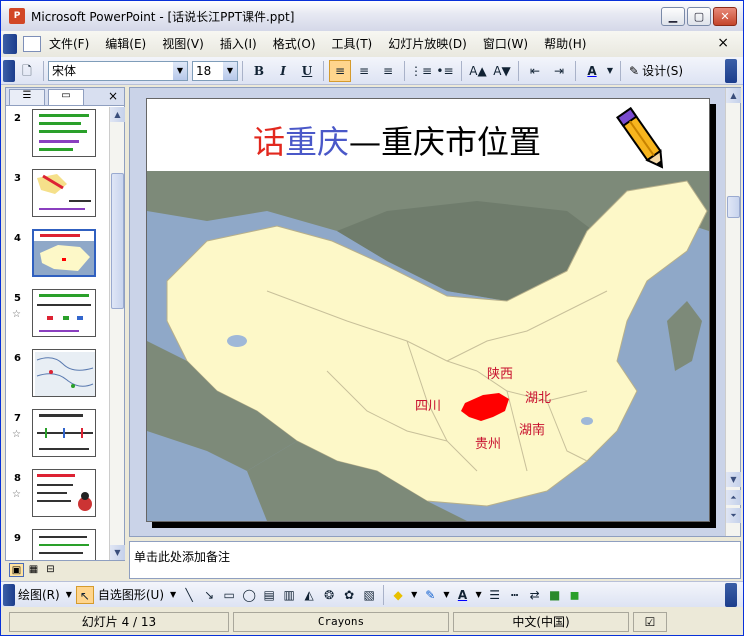 The width and height of the screenshot is (744, 636). What do you see at coordinates (27, 71) in the screenshot?
I see `new-document-icon: 🗋` at bounding box center [27, 71].